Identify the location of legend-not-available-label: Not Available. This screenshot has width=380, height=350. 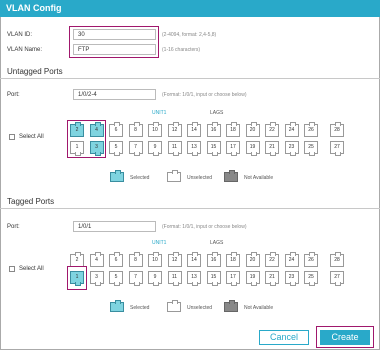
(259, 178).